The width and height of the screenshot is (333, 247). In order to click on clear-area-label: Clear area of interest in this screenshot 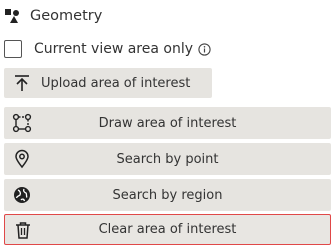, I will do `click(167, 229)`.